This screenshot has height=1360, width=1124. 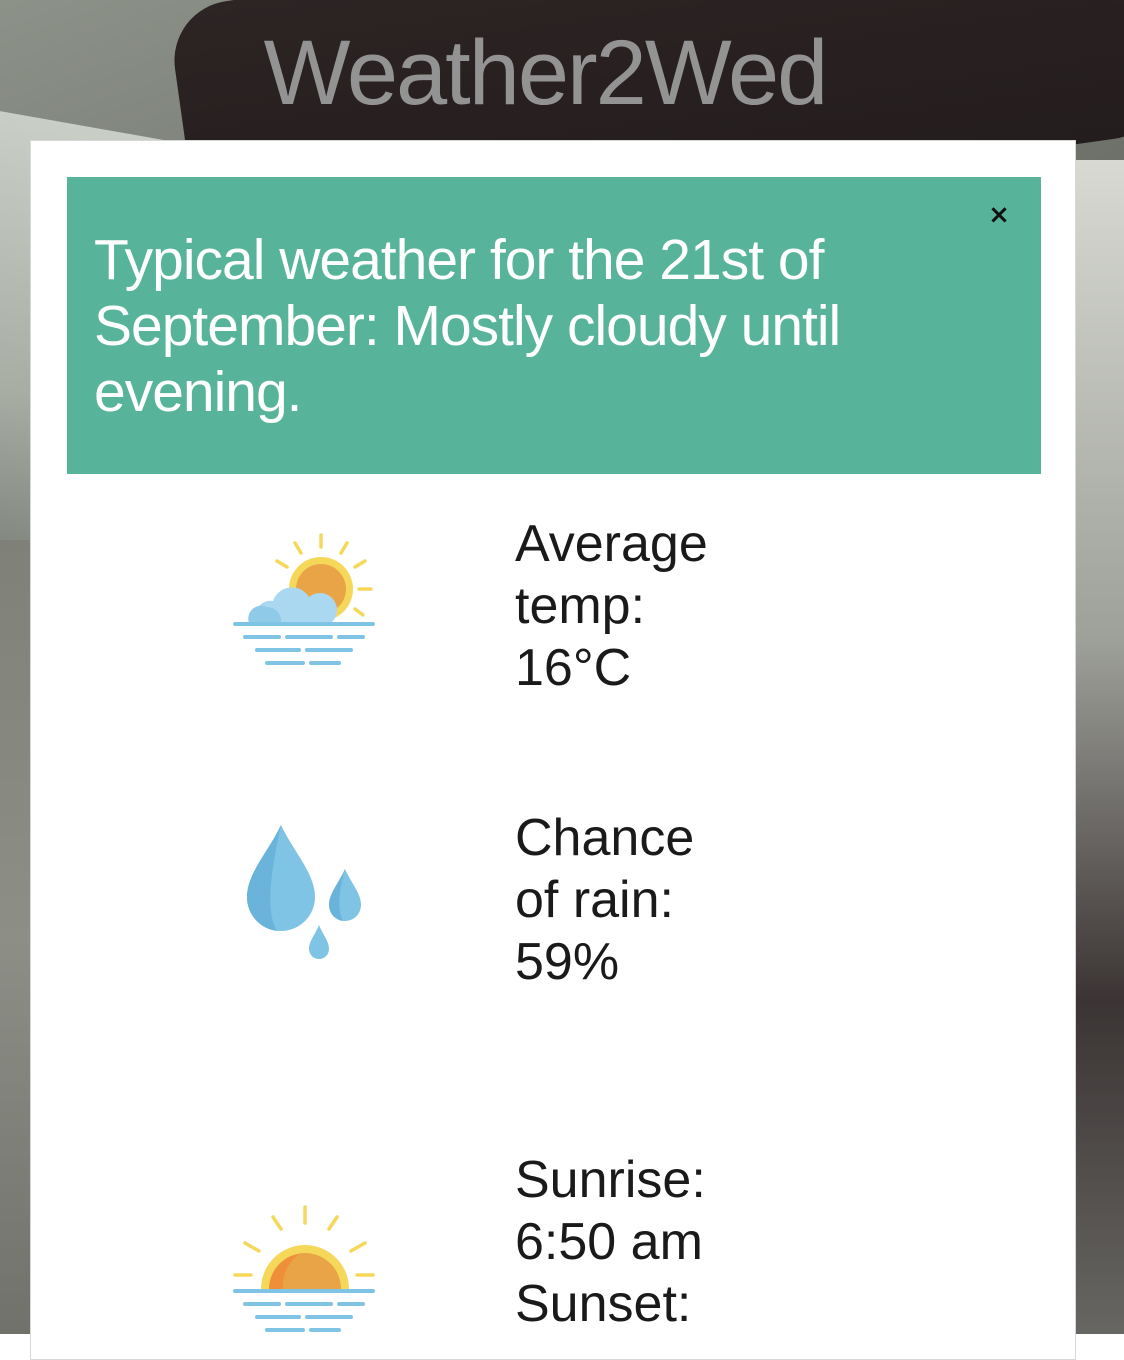 I want to click on stat-line: temp:, so click(x=580, y=606).